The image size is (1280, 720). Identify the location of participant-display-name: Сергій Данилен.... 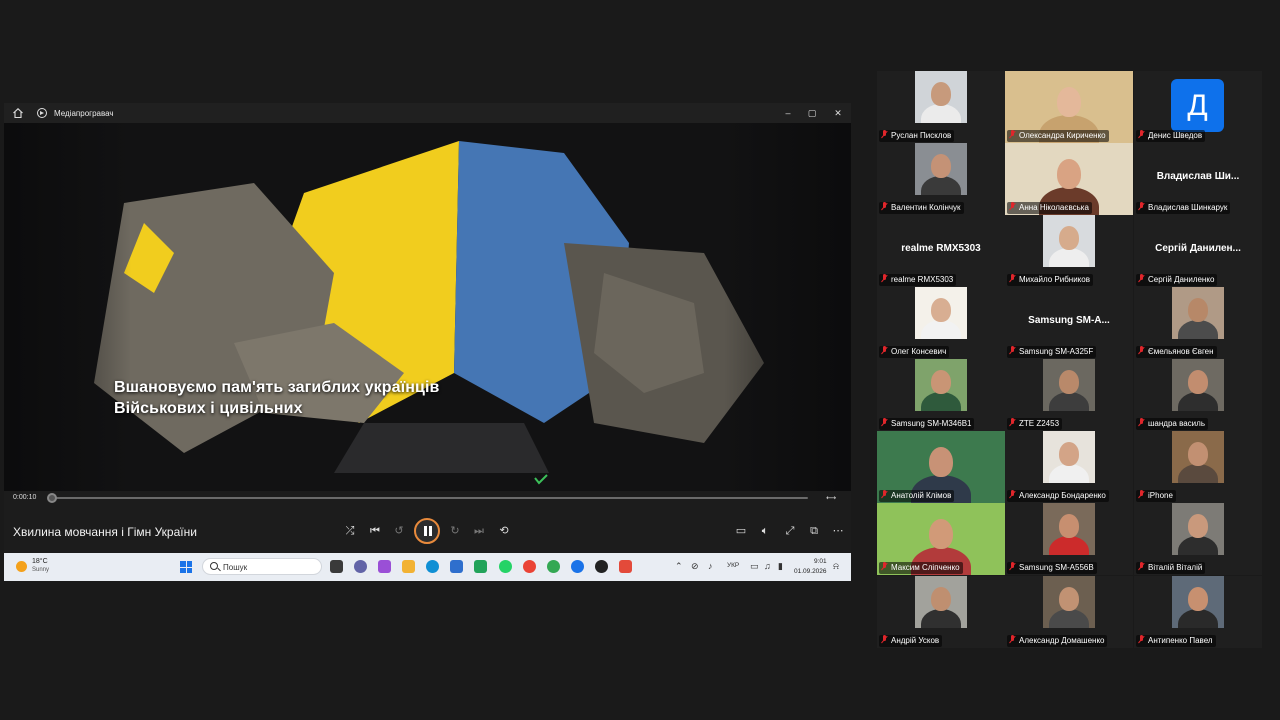
(1198, 248).